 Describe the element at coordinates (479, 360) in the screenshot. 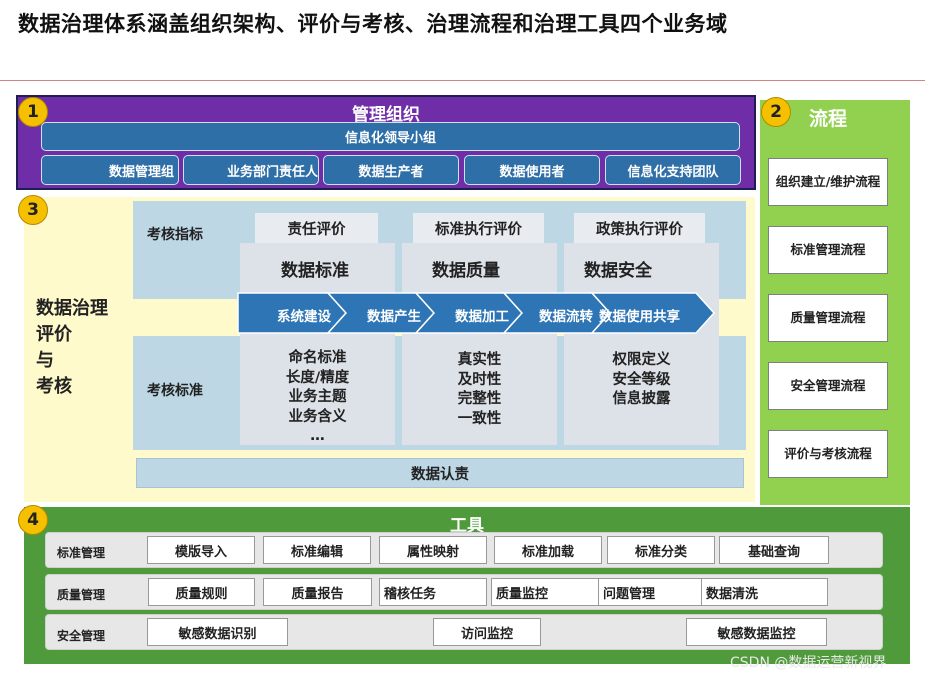

I see `criteria-item: 真实性` at that location.